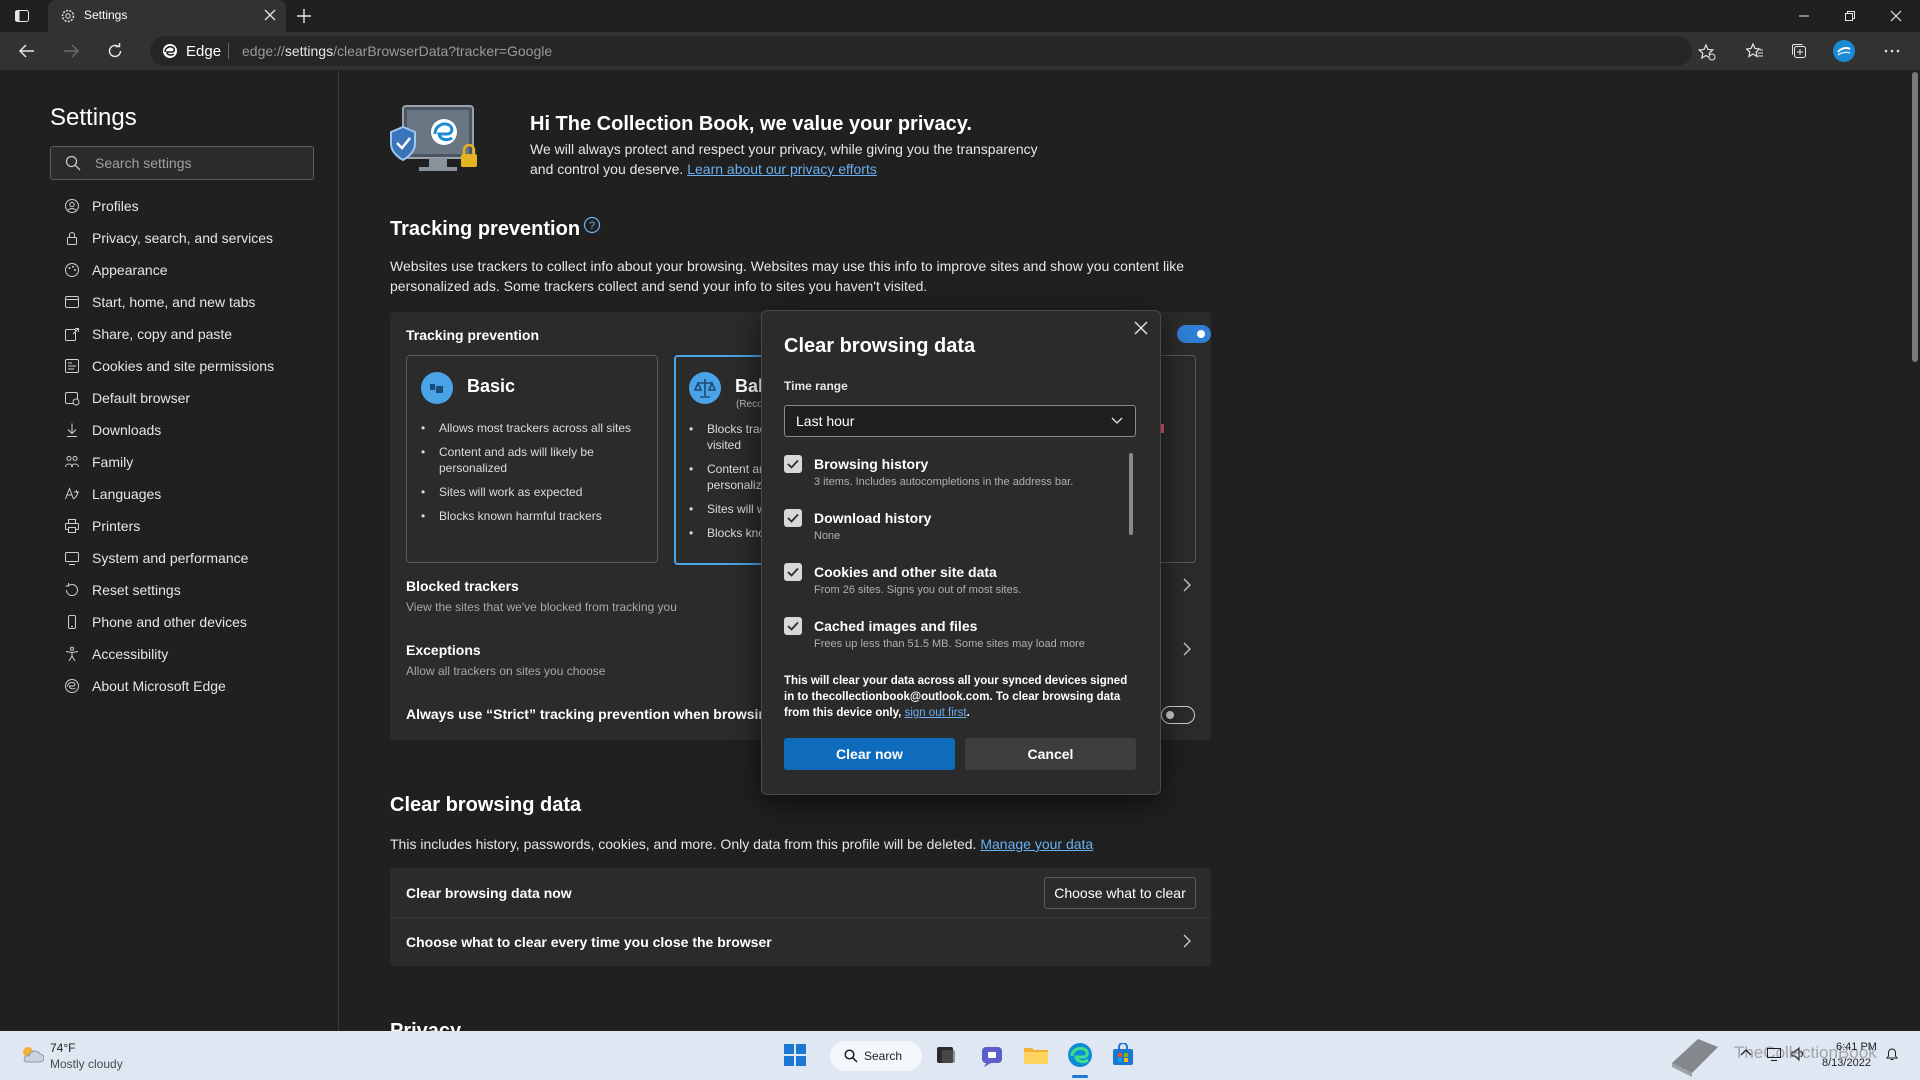 This screenshot has width=1920, height=1080. What do you see at coordinates (1178, 715) in the screenshot?
I see `strict-always-toggle` at bounding box center [1178, 715].